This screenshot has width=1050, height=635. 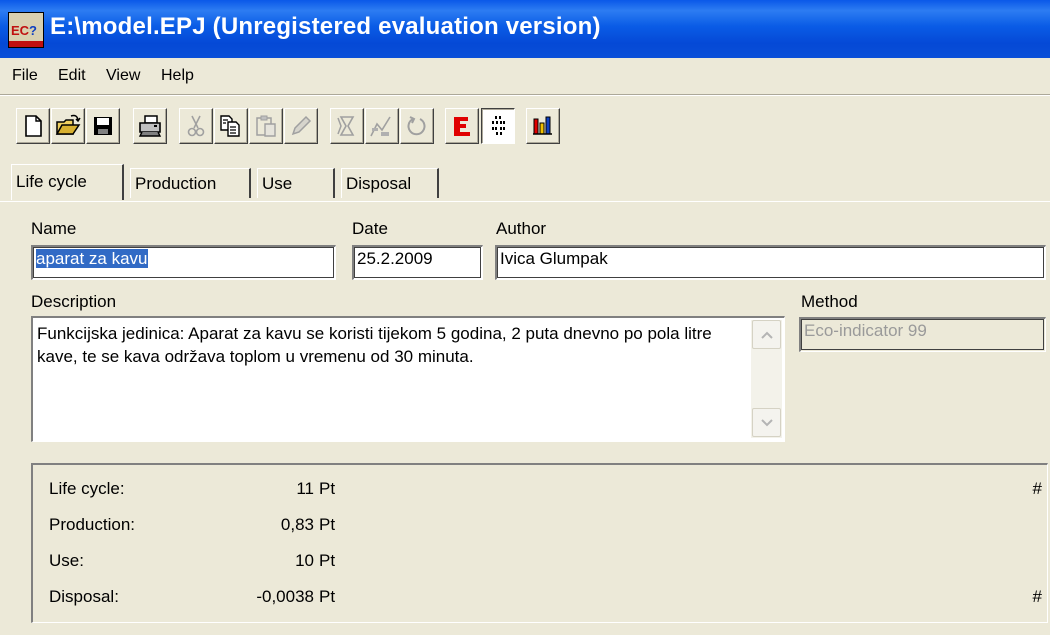 What do you see at coordinates (770, 262) in the screenshot?
I see `author-field: Ivica Glumpak` at bounding box center [770, 262].